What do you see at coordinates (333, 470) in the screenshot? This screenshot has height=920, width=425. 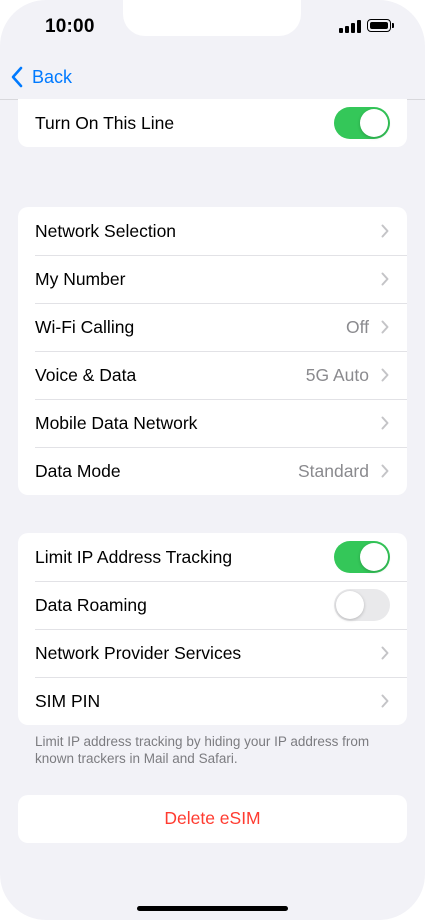 I see `row-value: Standard` at bounding box center [333, 470].